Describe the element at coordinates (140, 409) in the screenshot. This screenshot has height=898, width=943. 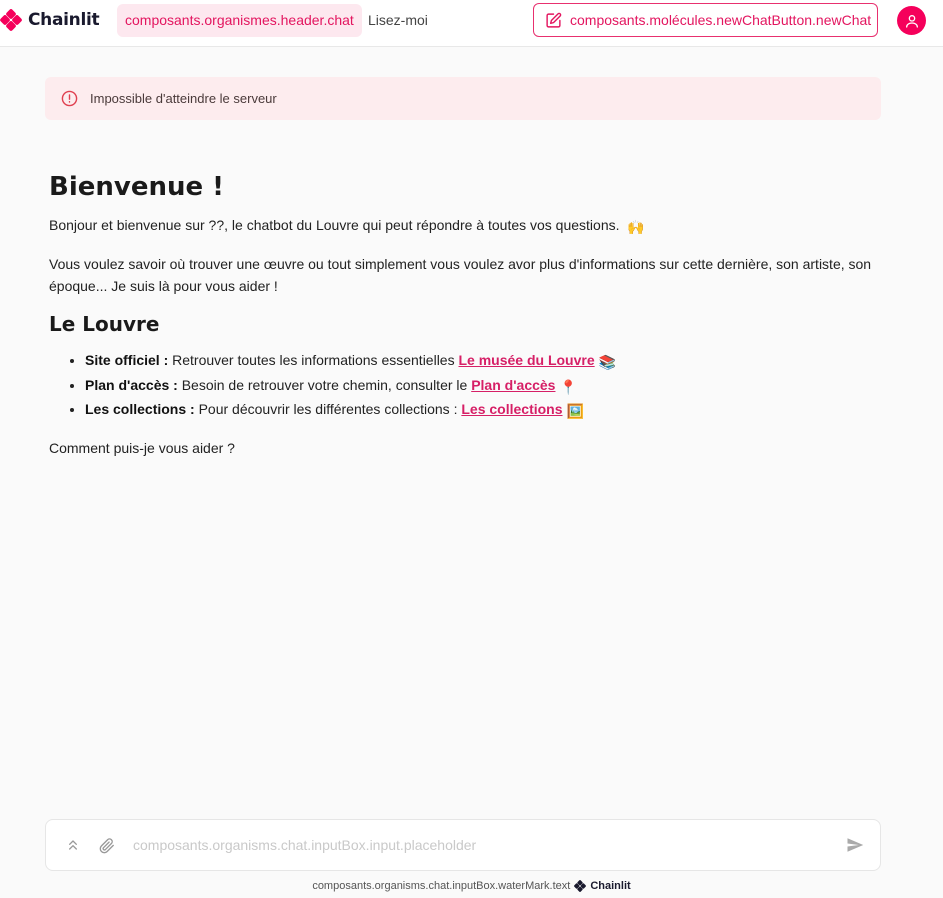
I see `list-item-label: Les collections :` at that location.